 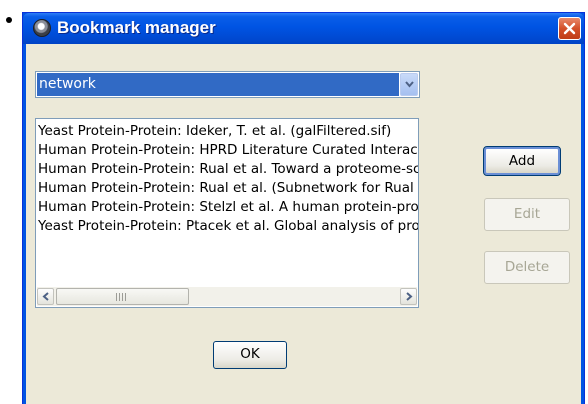 I want to click on title-bar: Bookmark manager, so click(x=303, y=28).